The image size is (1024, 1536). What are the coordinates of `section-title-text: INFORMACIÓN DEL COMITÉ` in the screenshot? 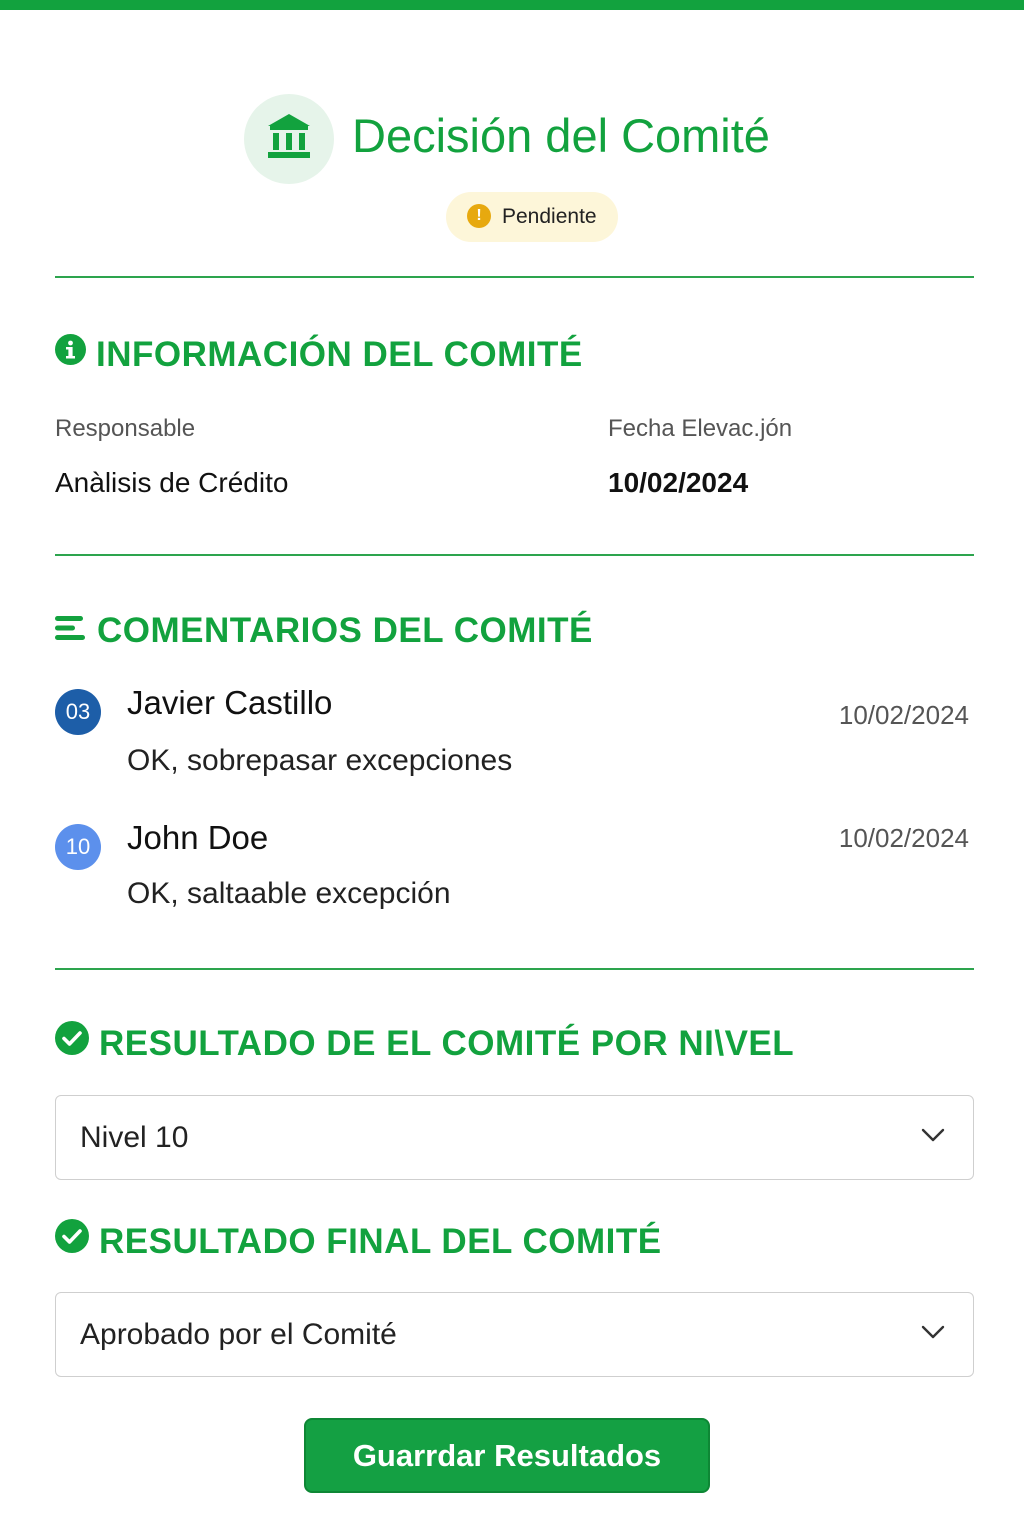 It's located at (339, 354).